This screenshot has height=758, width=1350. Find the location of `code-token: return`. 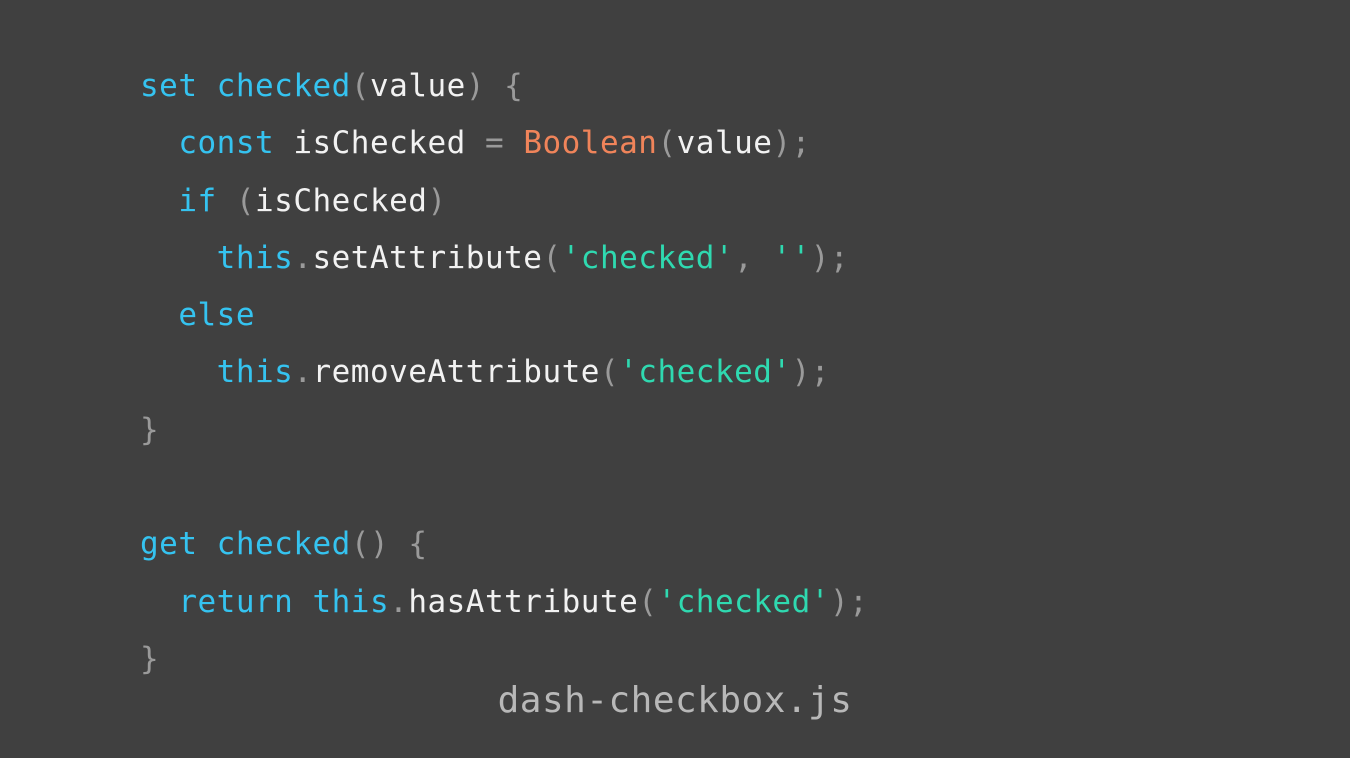

code-token: return is located at coordinates (236, 601).